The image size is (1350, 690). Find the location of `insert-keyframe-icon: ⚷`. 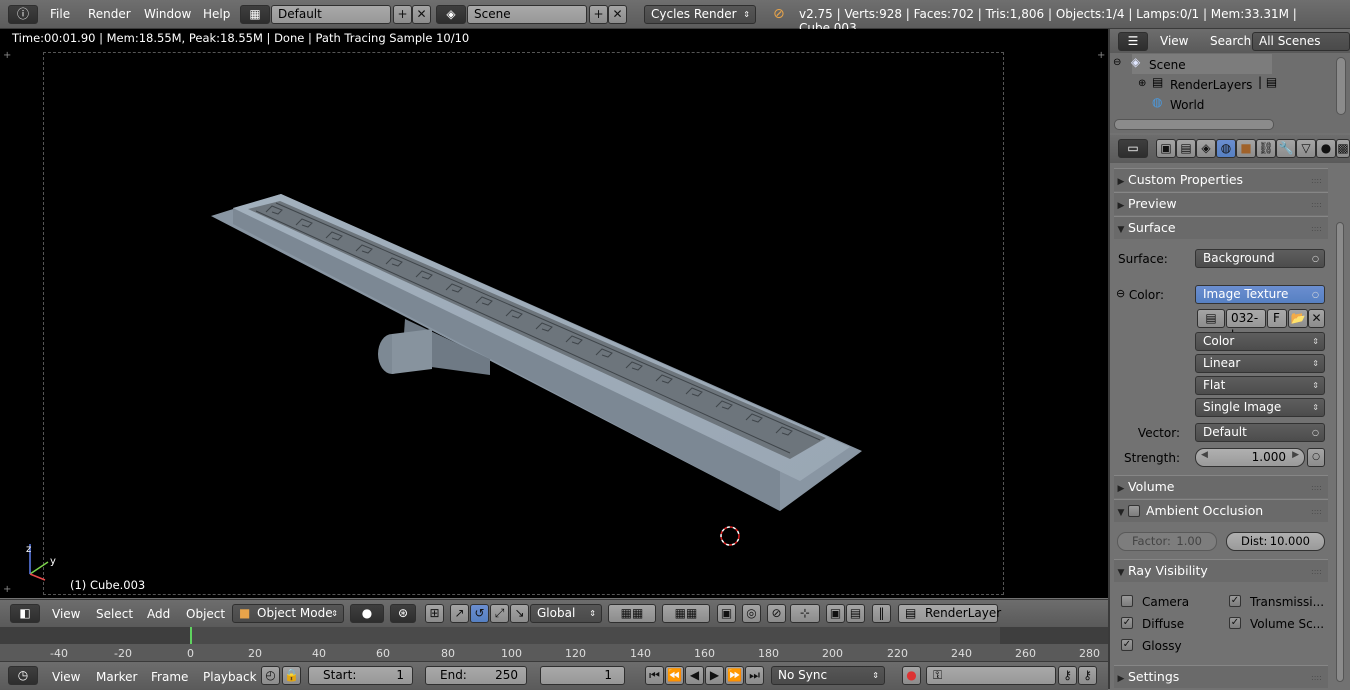

insert-keyframe-icon: ⚷ is located at coordinates (1067, 675).